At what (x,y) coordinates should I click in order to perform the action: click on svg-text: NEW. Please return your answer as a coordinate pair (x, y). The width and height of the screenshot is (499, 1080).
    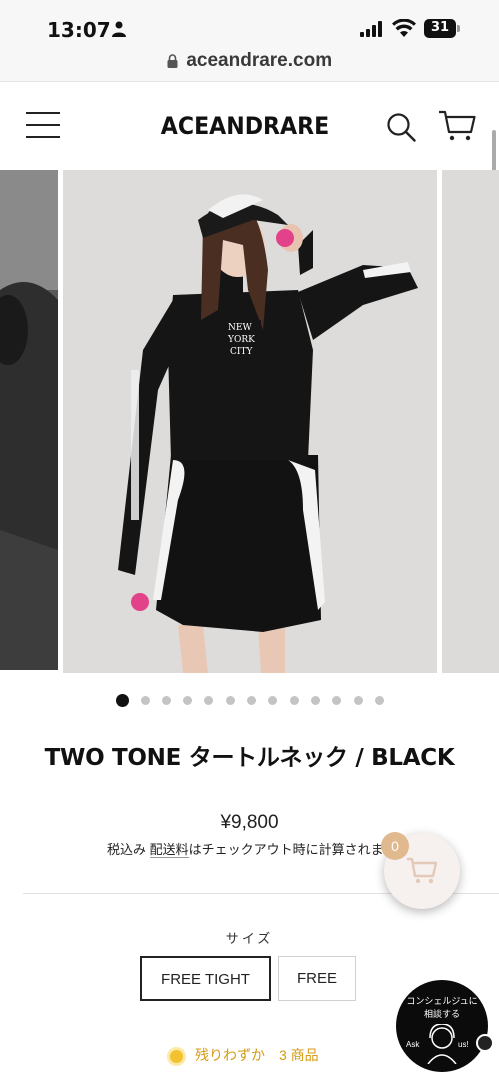
    Looking at the image, I should click on (240, 328).